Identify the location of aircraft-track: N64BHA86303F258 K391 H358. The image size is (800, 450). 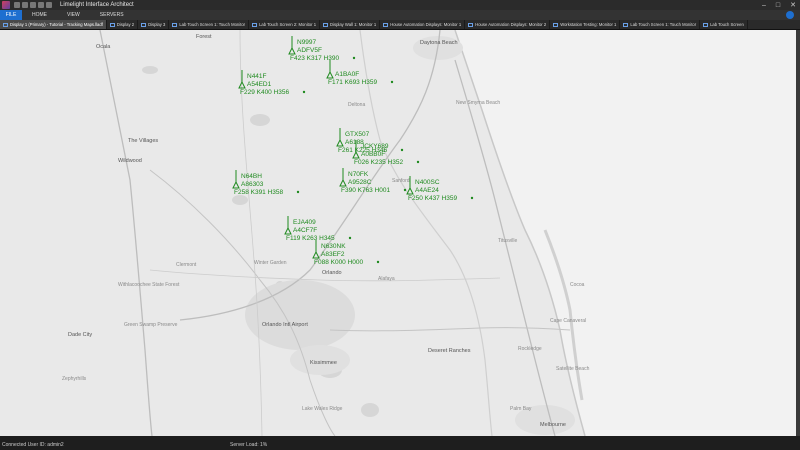
(266, 183).